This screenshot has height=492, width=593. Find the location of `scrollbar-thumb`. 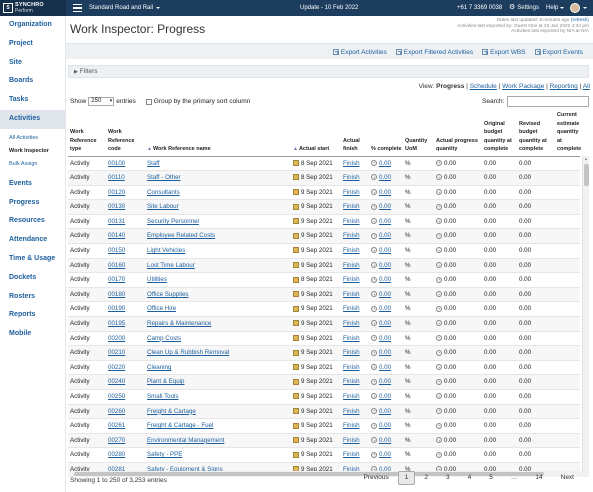

scrollbar-thumb is located at coordinates (586, 175).